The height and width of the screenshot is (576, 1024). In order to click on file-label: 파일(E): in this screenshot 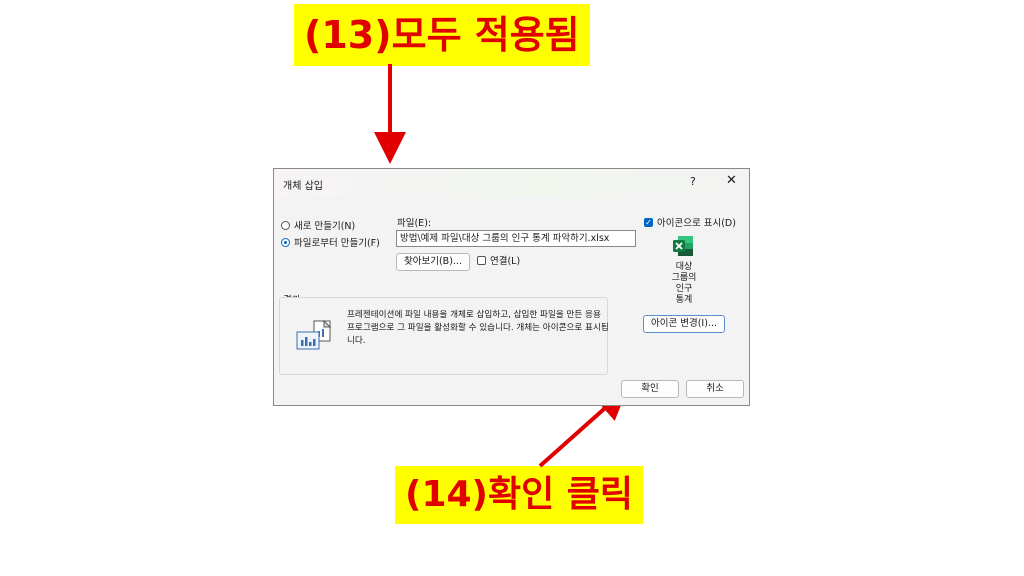, I will do `click(414, 223)`.